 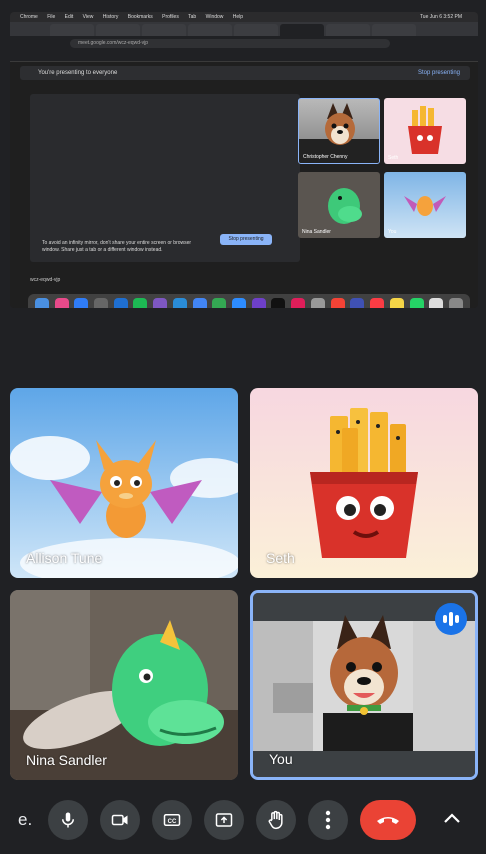 What do you see at coordinates (339, 131) in the screenshot?
I see `mini-tile-christopher: Christopher Chenny` at bounding box center [339, 131].